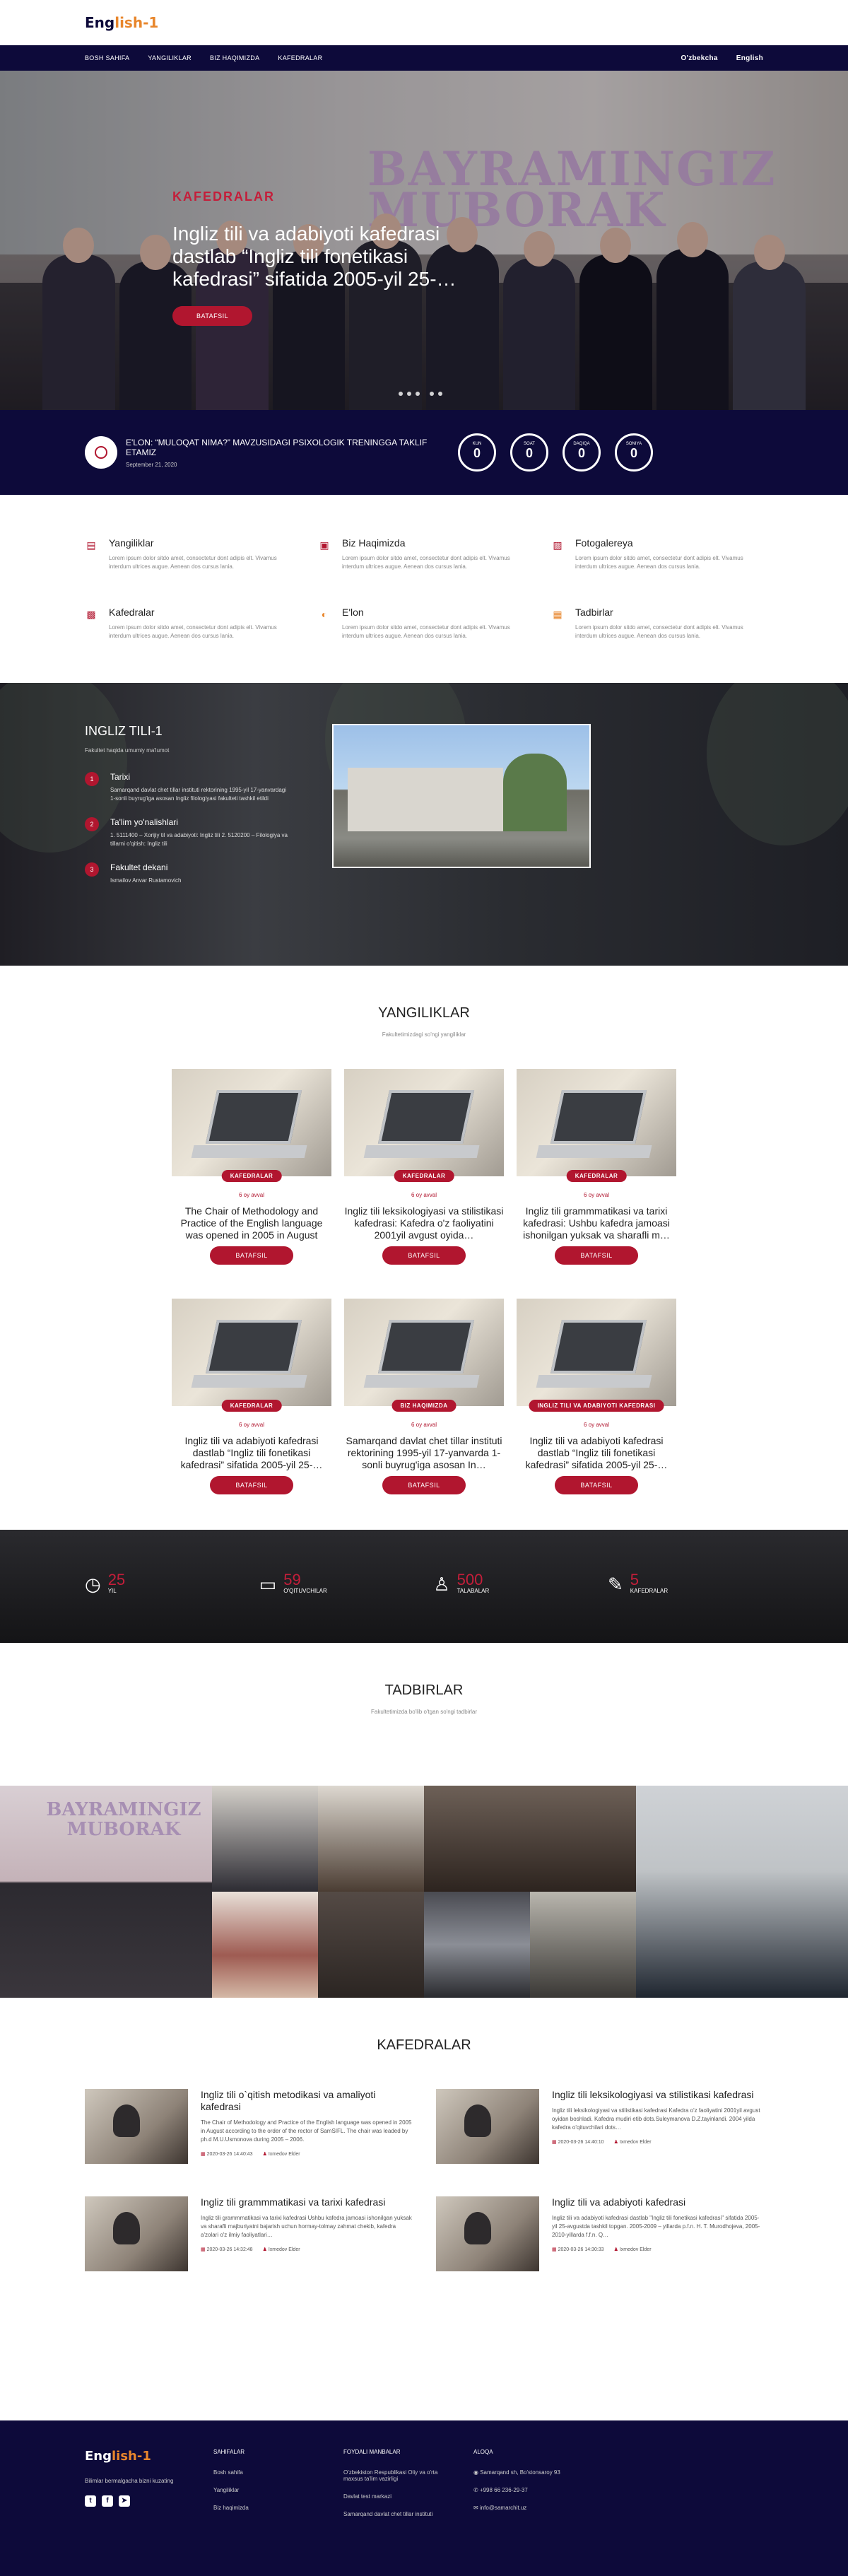 The width and height of the screenshot is (848, 2576). I want to click on telegram-icon: ➤, so click(124, 2501).